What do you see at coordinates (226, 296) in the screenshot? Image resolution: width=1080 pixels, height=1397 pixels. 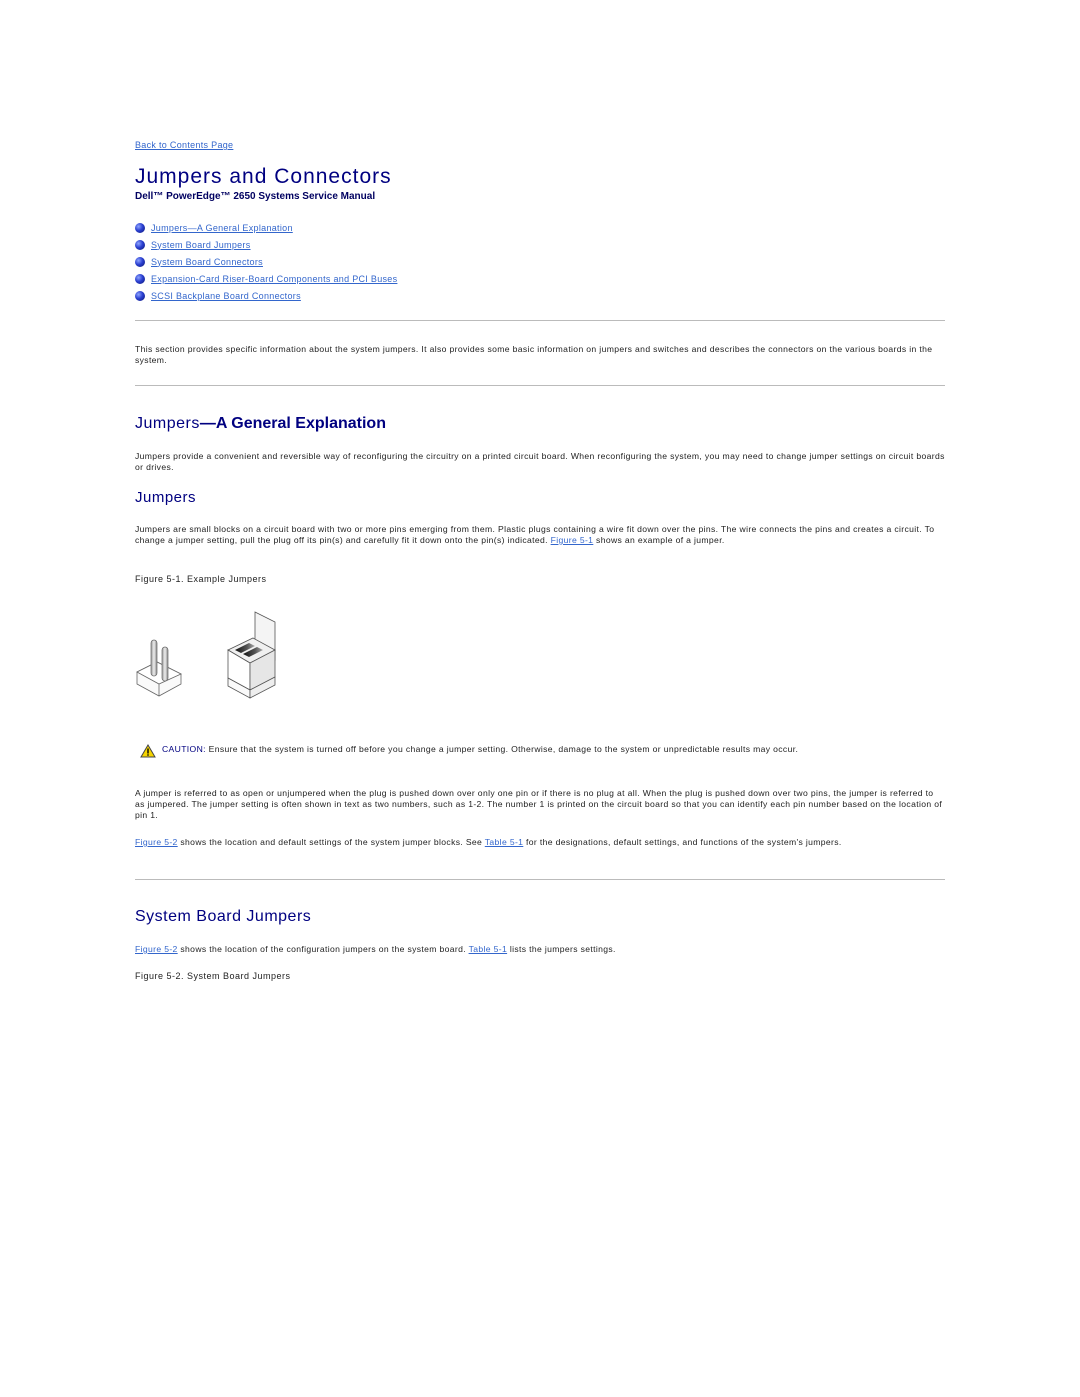 I see `toc-link-scsi-backplane: SCSI Backplane Board Connectors` at bounding box center [226, 296].